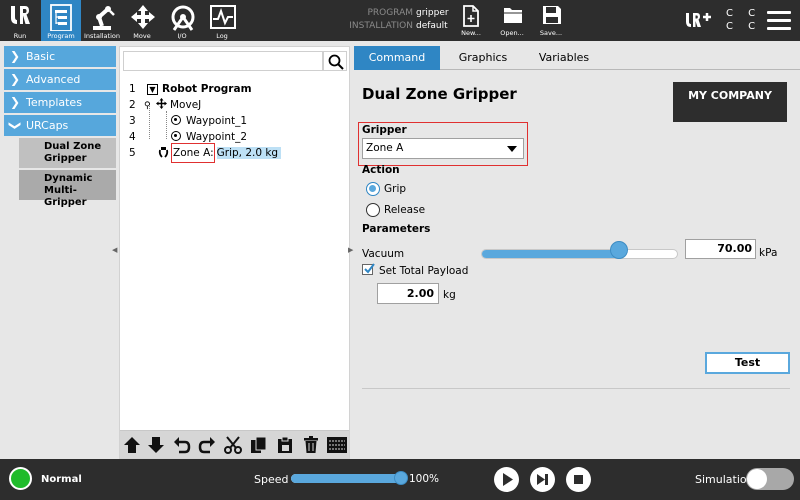 The image size is (800, 500). Describe the element at coordinates (699, 20) in the screenshot. I see `ur-plus-icon` at that location.